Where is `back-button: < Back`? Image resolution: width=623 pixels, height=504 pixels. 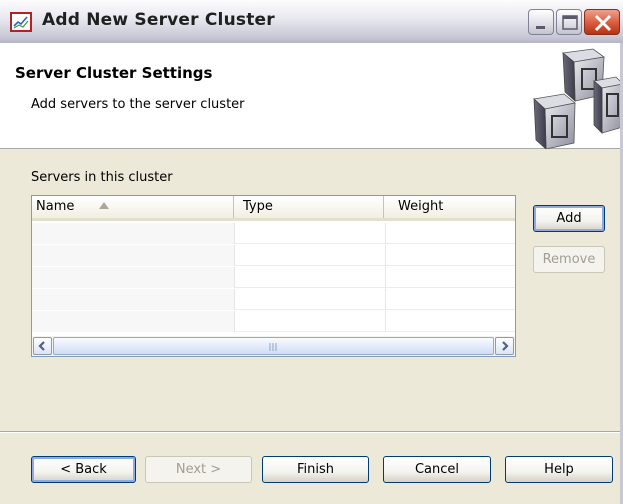
back-button: < Back is located at coordinates (83, 469).